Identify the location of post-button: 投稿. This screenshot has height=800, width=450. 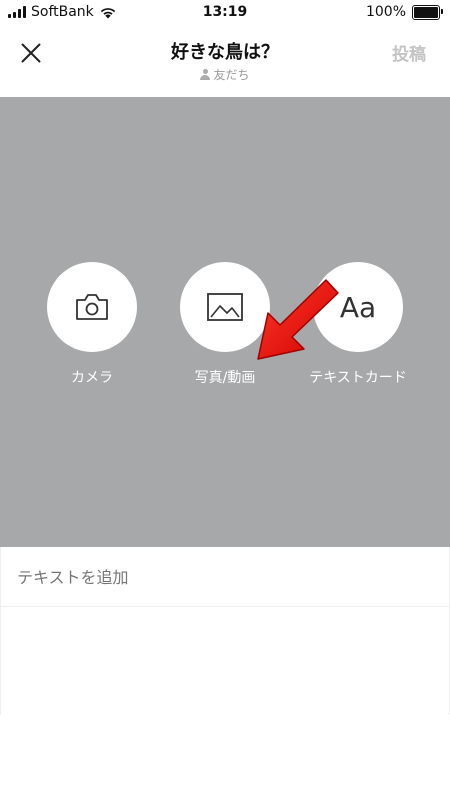
(409, 52).